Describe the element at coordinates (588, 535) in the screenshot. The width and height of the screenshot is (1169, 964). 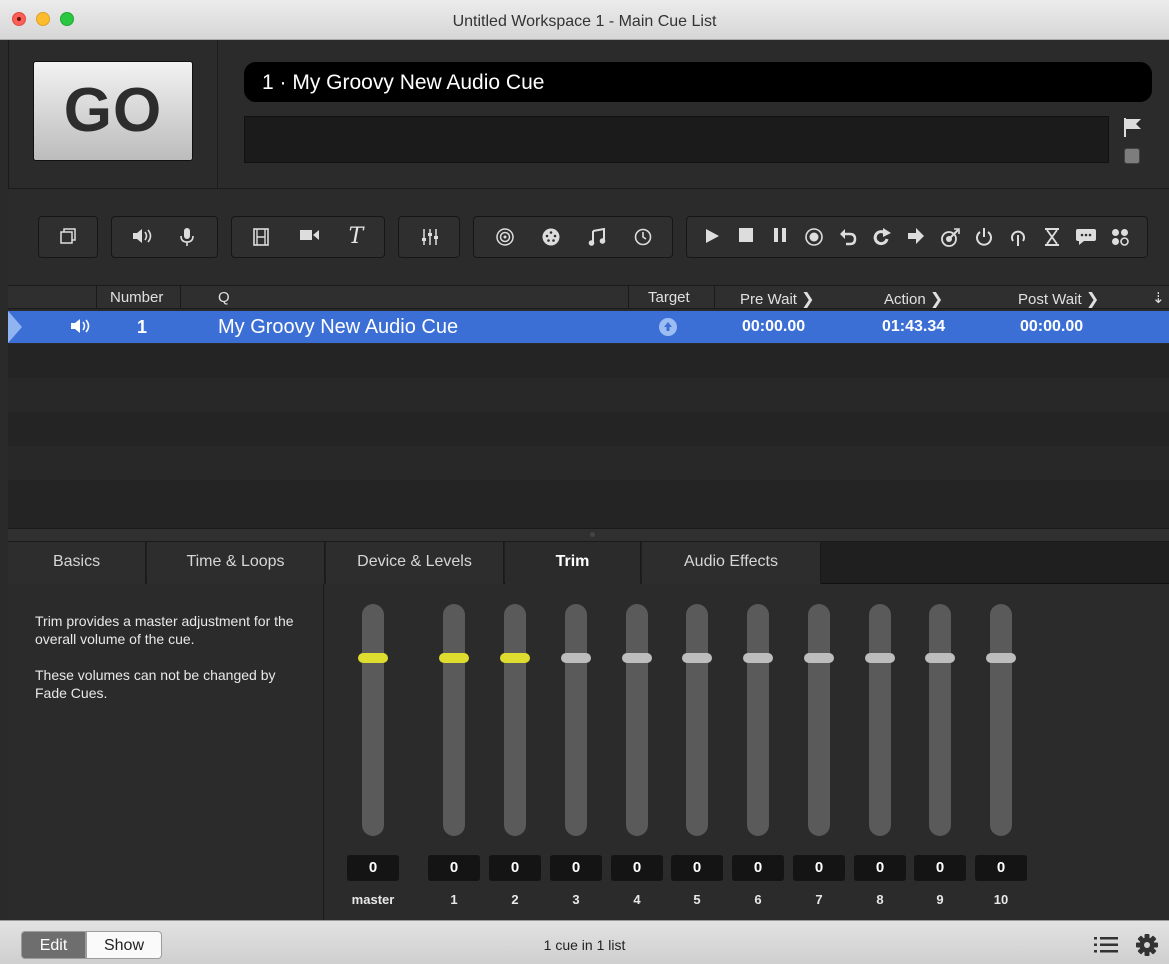
I see `split-view-handle` at that location.